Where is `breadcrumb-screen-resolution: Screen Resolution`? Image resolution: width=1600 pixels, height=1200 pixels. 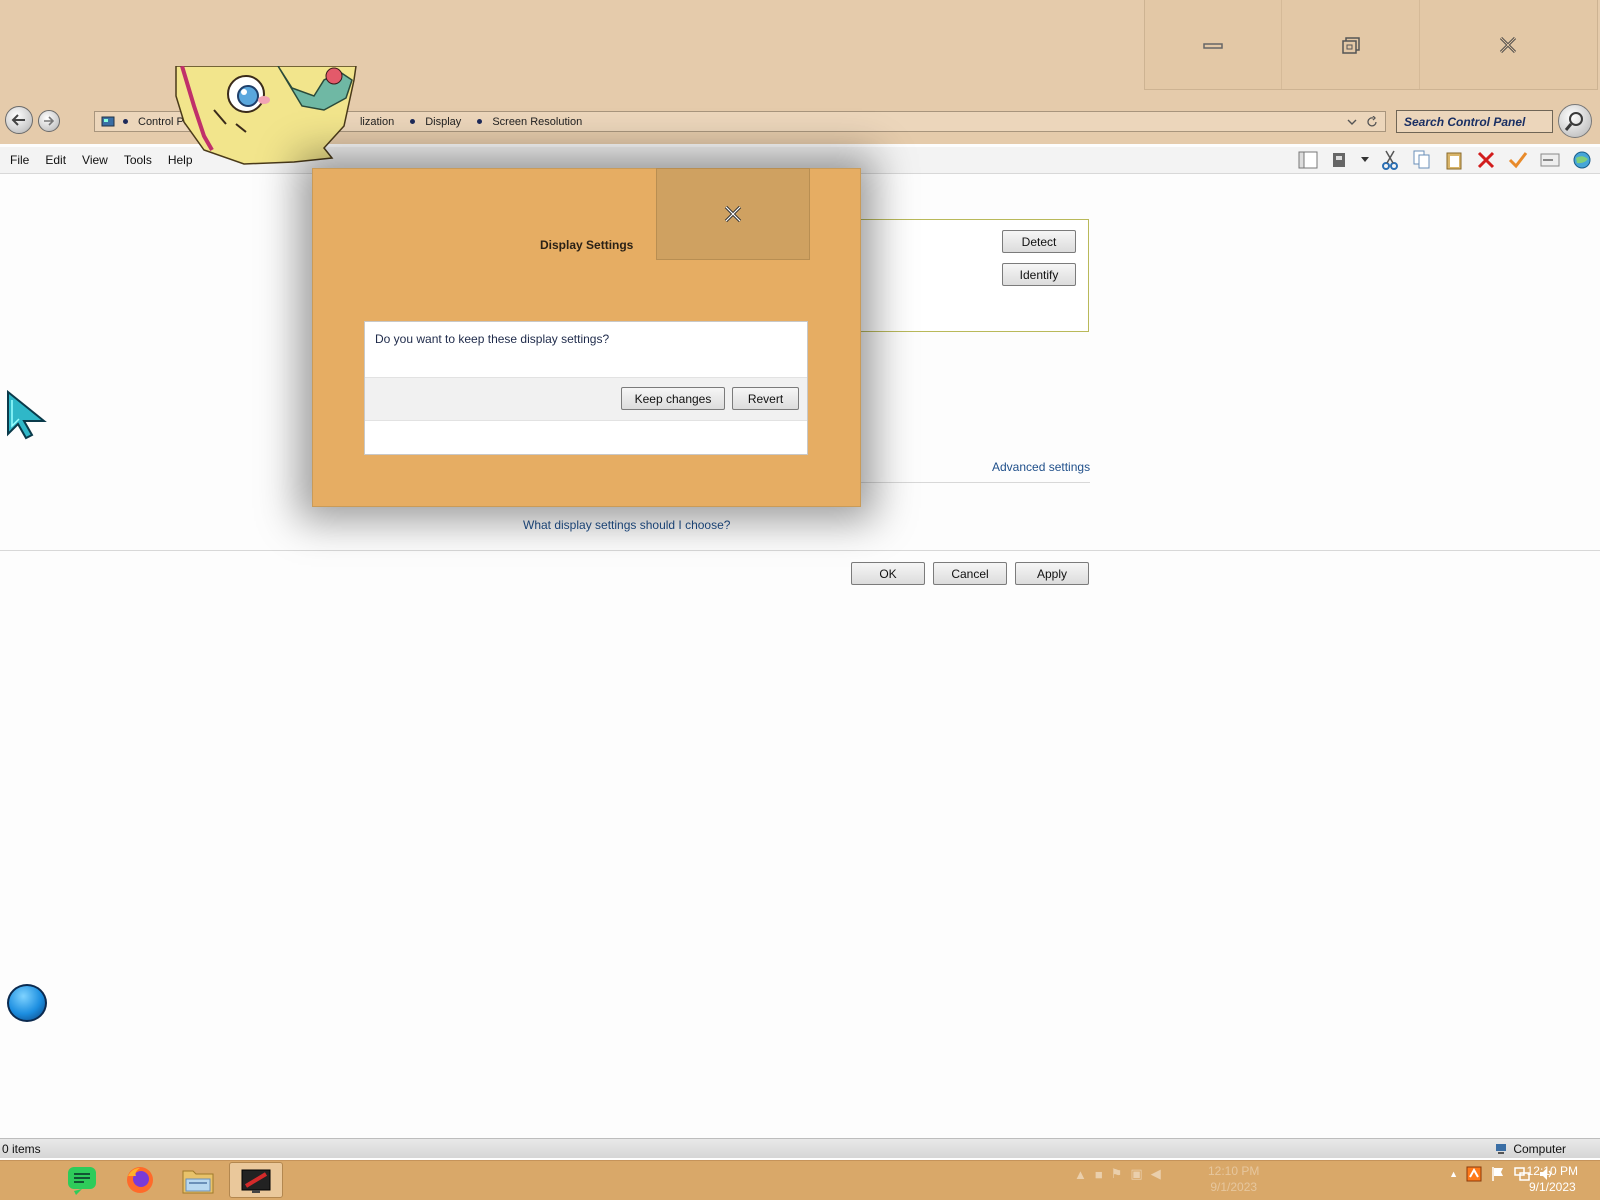 breadcrumb-screen-resolution: Screen Resolution is located at coordinates (529, 122).